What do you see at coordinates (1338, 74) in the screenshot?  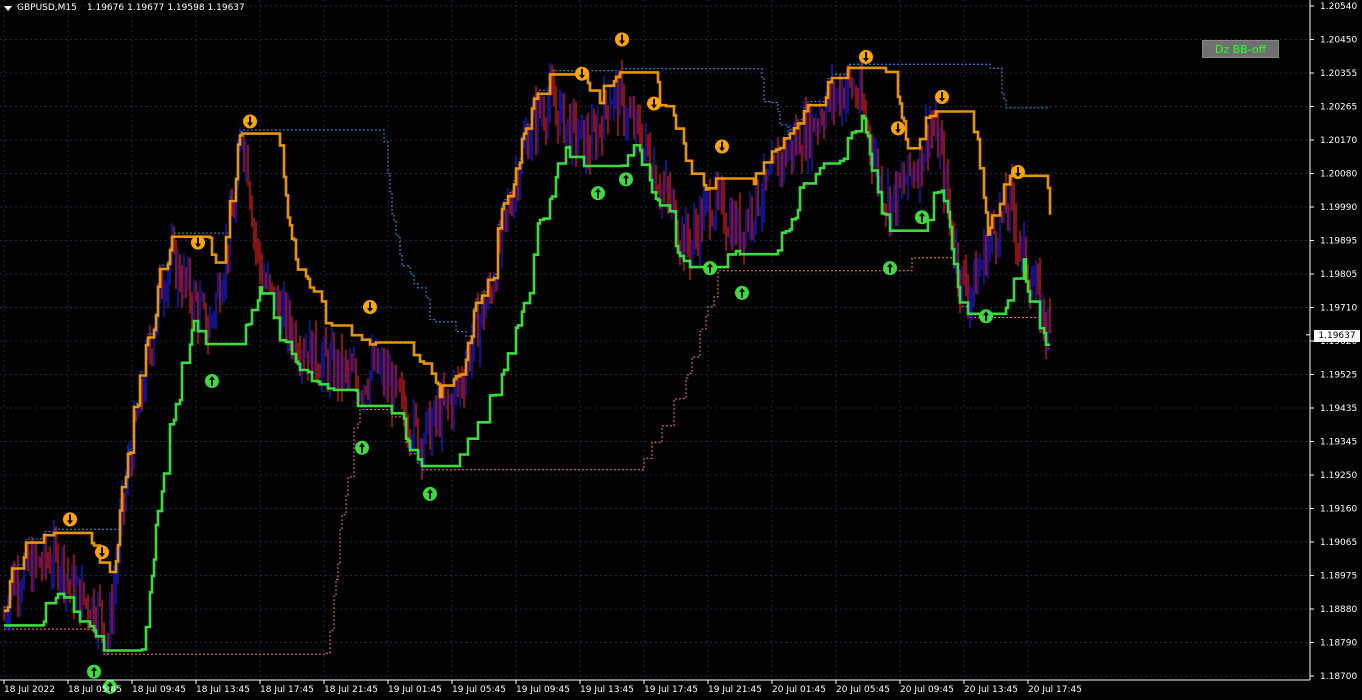 I see `y-tick-label: 1.20355` at bounding box center [1338, 74].